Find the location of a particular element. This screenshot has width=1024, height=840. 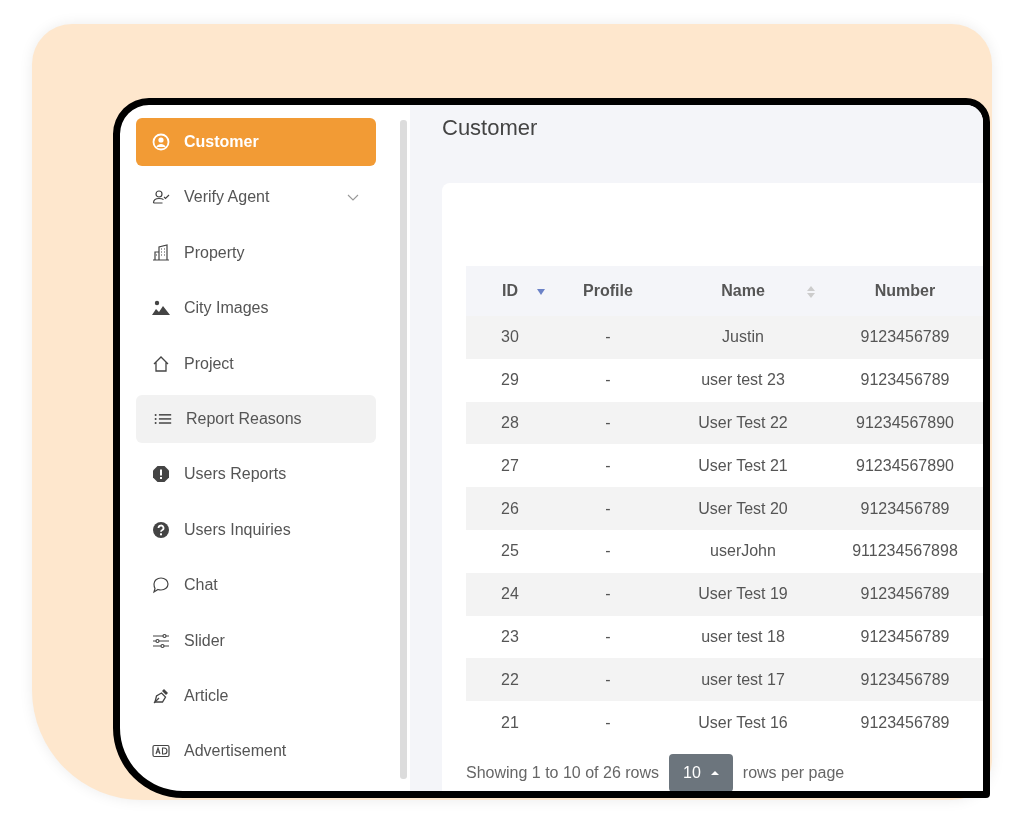

table-cell: User Test 16 is located at coordinates (743, 722).